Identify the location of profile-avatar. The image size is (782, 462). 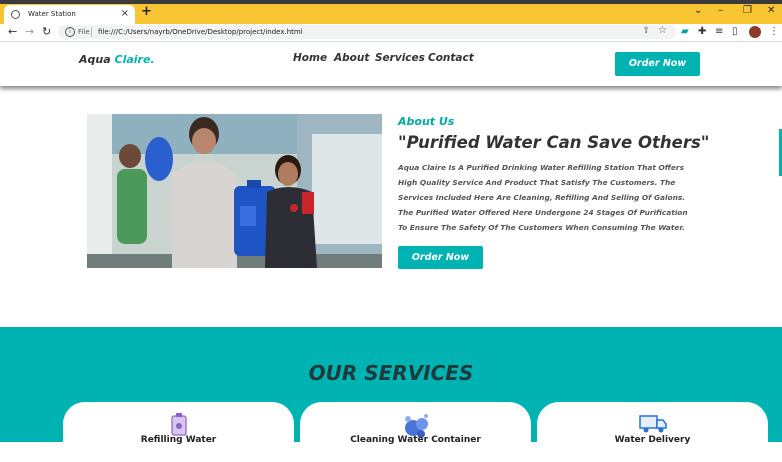
(755, 32).